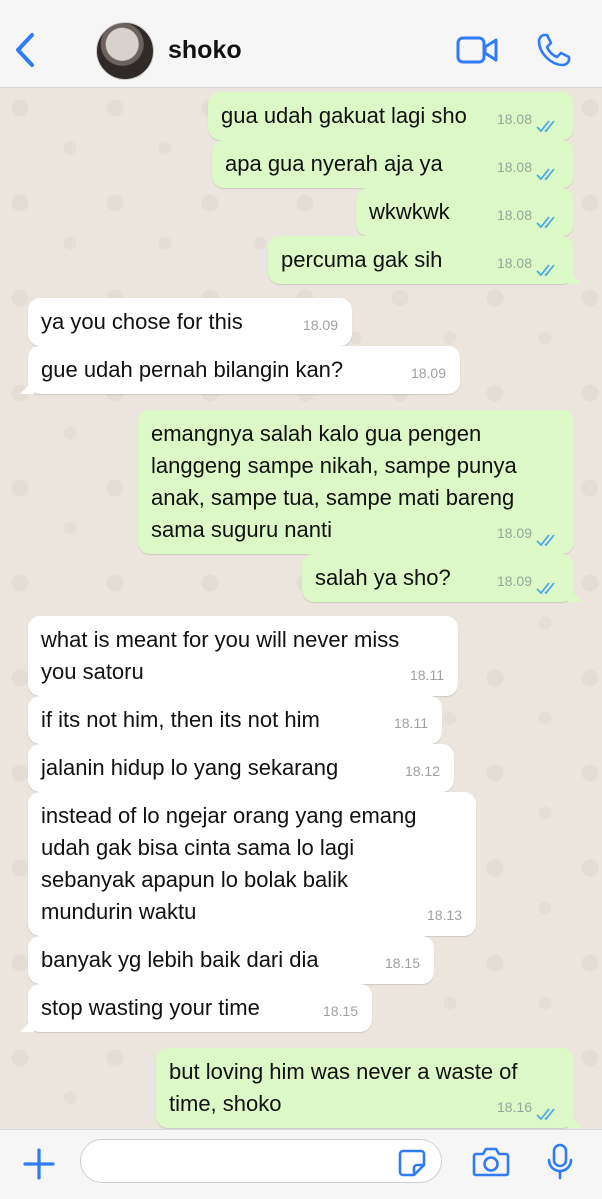 Image resolution: width=602 pixels, height=1199 pixels. What do you see at coordinates (444, 915) in the screenshot?
I see `message-time: 18.13` at bounding box center [444, 915].